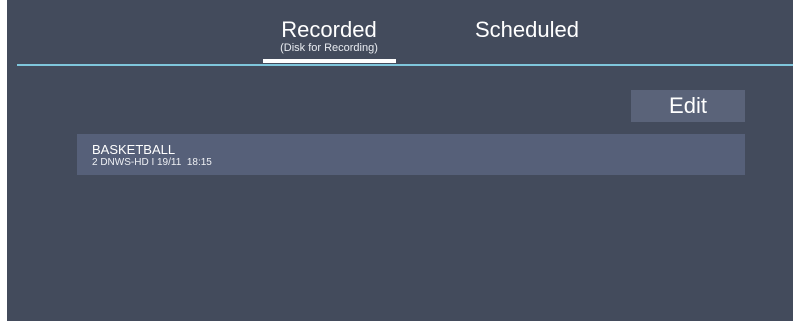  I want to click on active-tab-indicator, so click(329, 61).